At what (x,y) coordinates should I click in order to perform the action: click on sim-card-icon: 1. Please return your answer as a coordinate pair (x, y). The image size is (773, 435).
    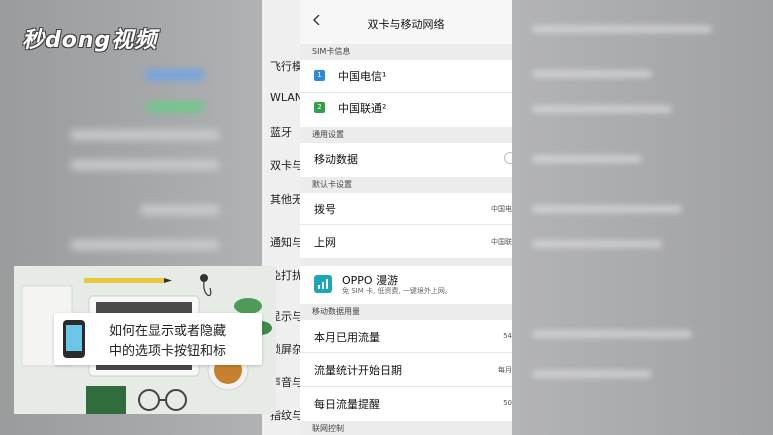
    Looking at the image, I should click on (319, 75).